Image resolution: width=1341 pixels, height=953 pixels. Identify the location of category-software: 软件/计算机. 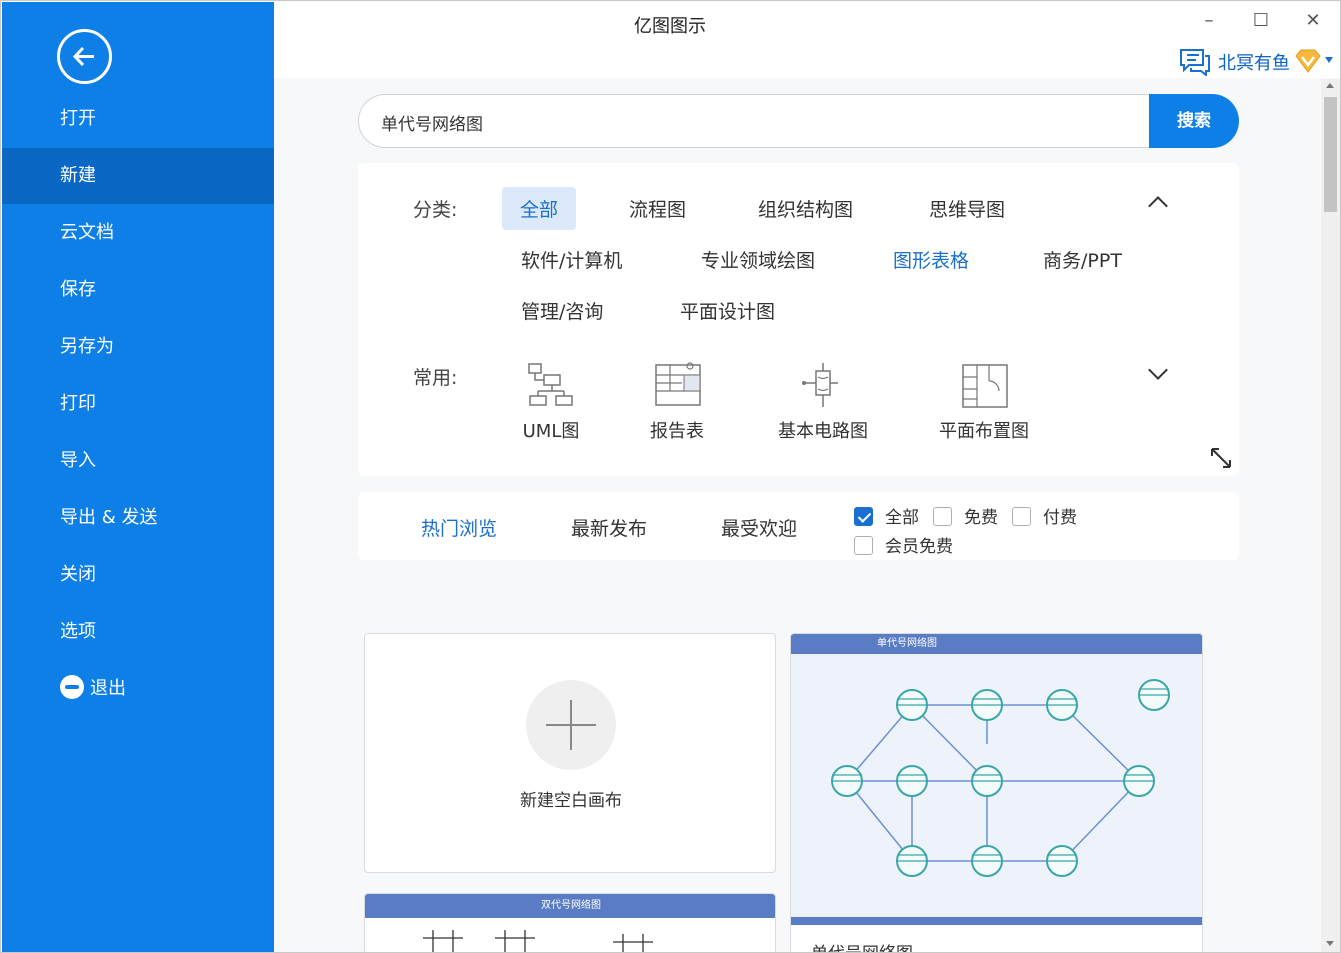
(571, 259).